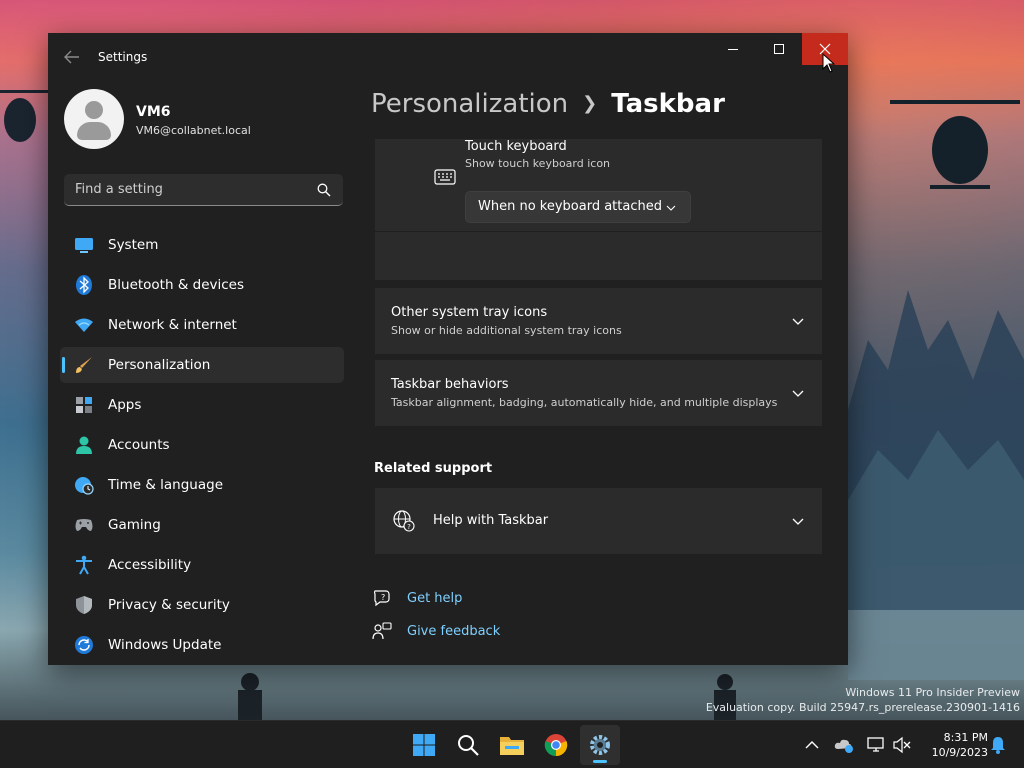 Image resolution: width=1024 pixels, height=768 pixels. I want to click on search-input: Find a setting, so click(203, 190).